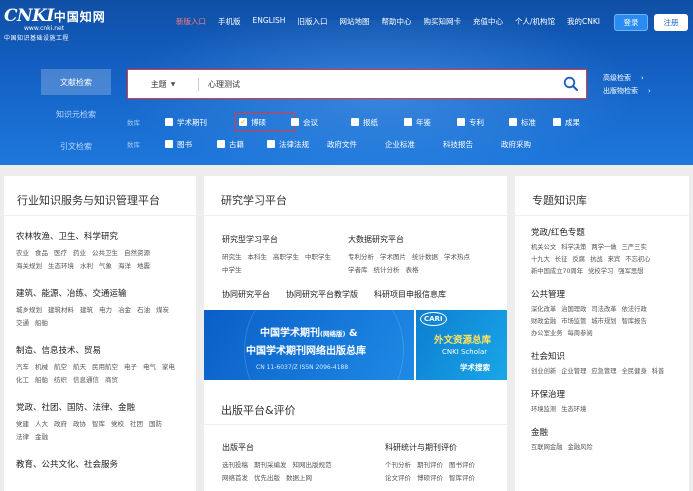  Describe the element at coordinates (430, 465) in the screenshot. I see `block-link: 期刊评价` at that location.